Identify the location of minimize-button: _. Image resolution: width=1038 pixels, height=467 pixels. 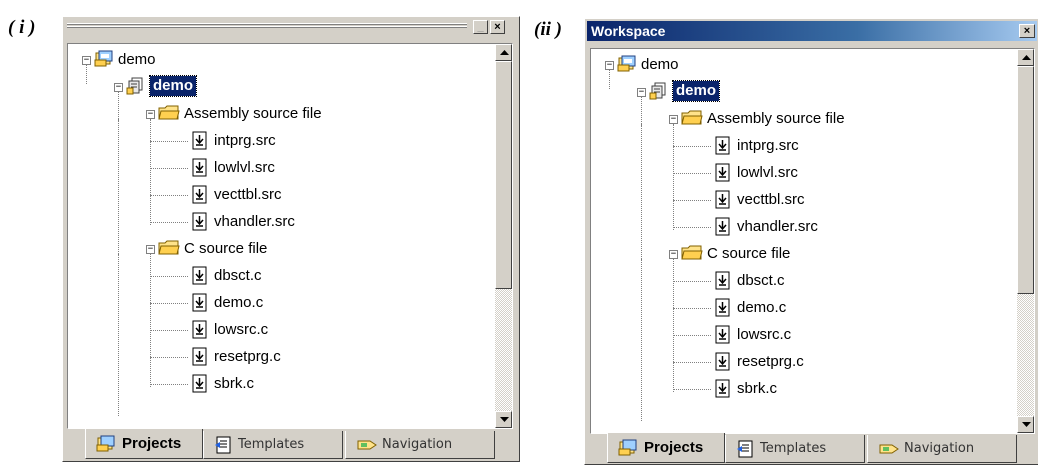
(480, 27).